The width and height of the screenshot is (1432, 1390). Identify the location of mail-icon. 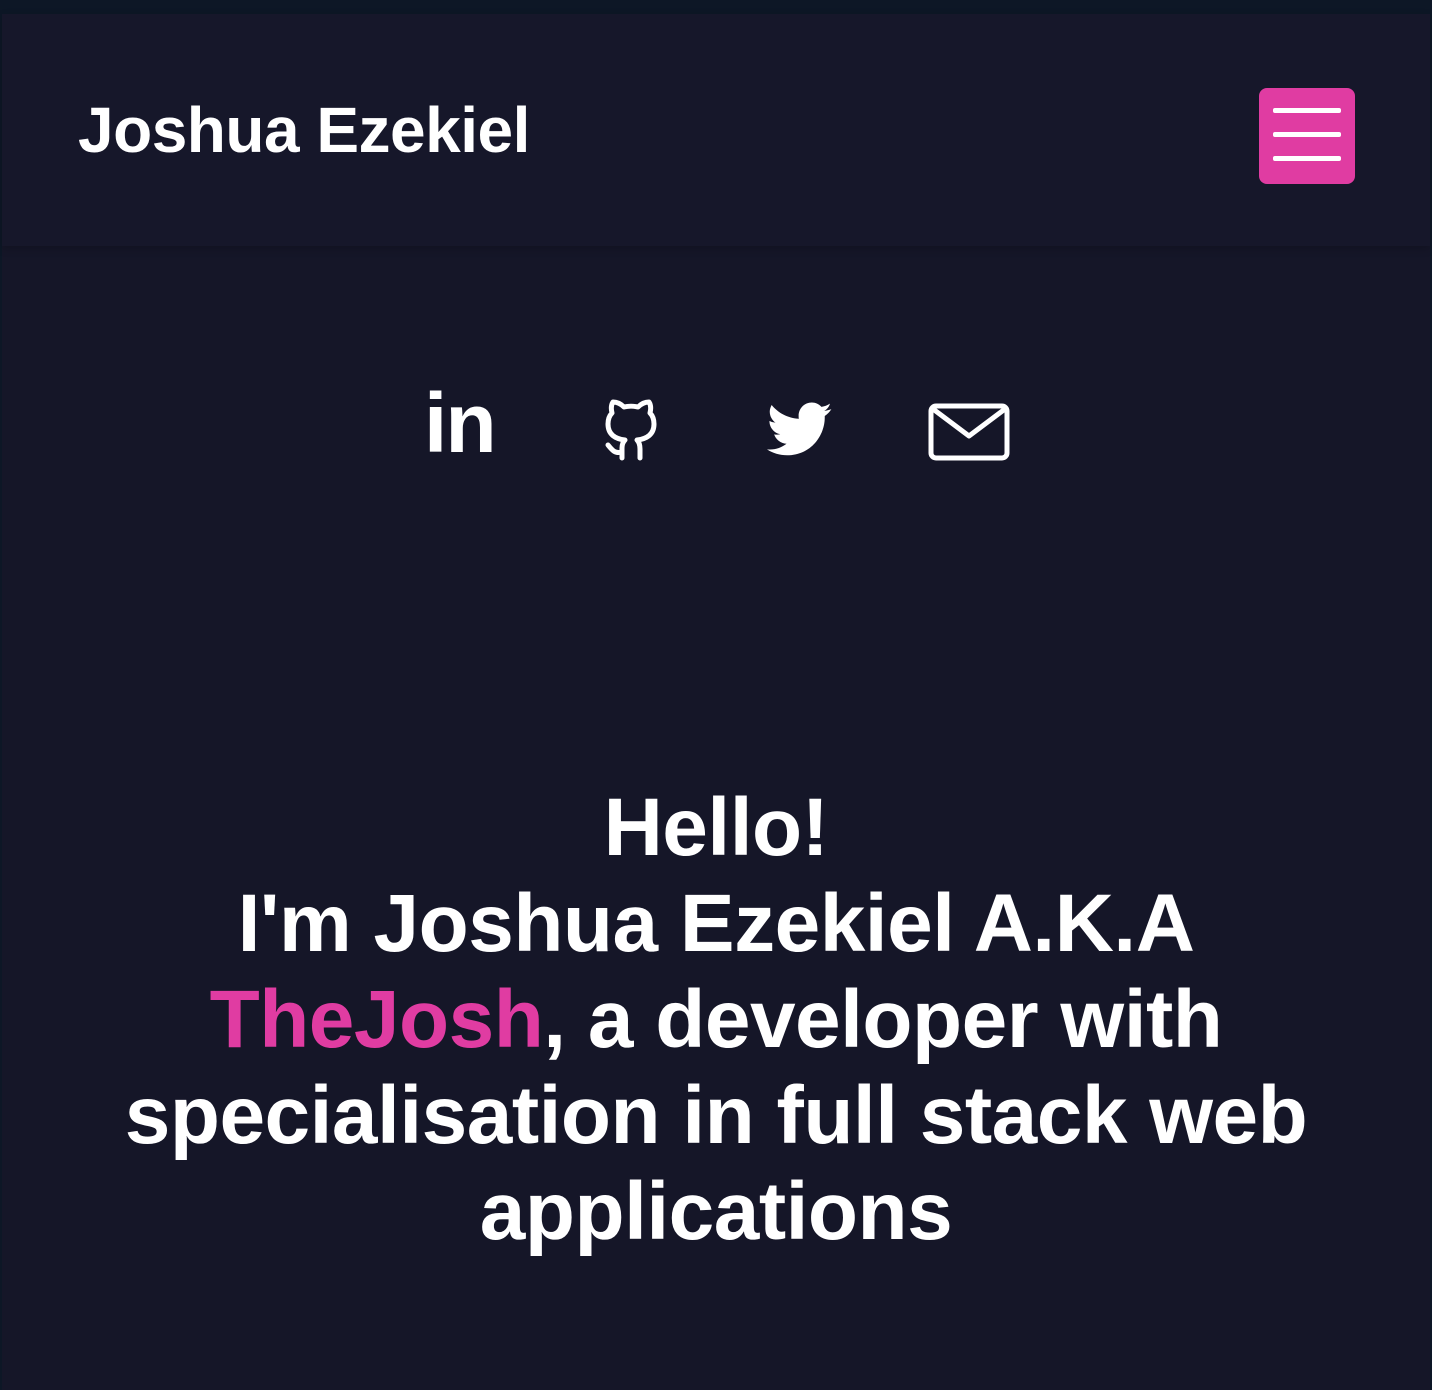
(969, 432).